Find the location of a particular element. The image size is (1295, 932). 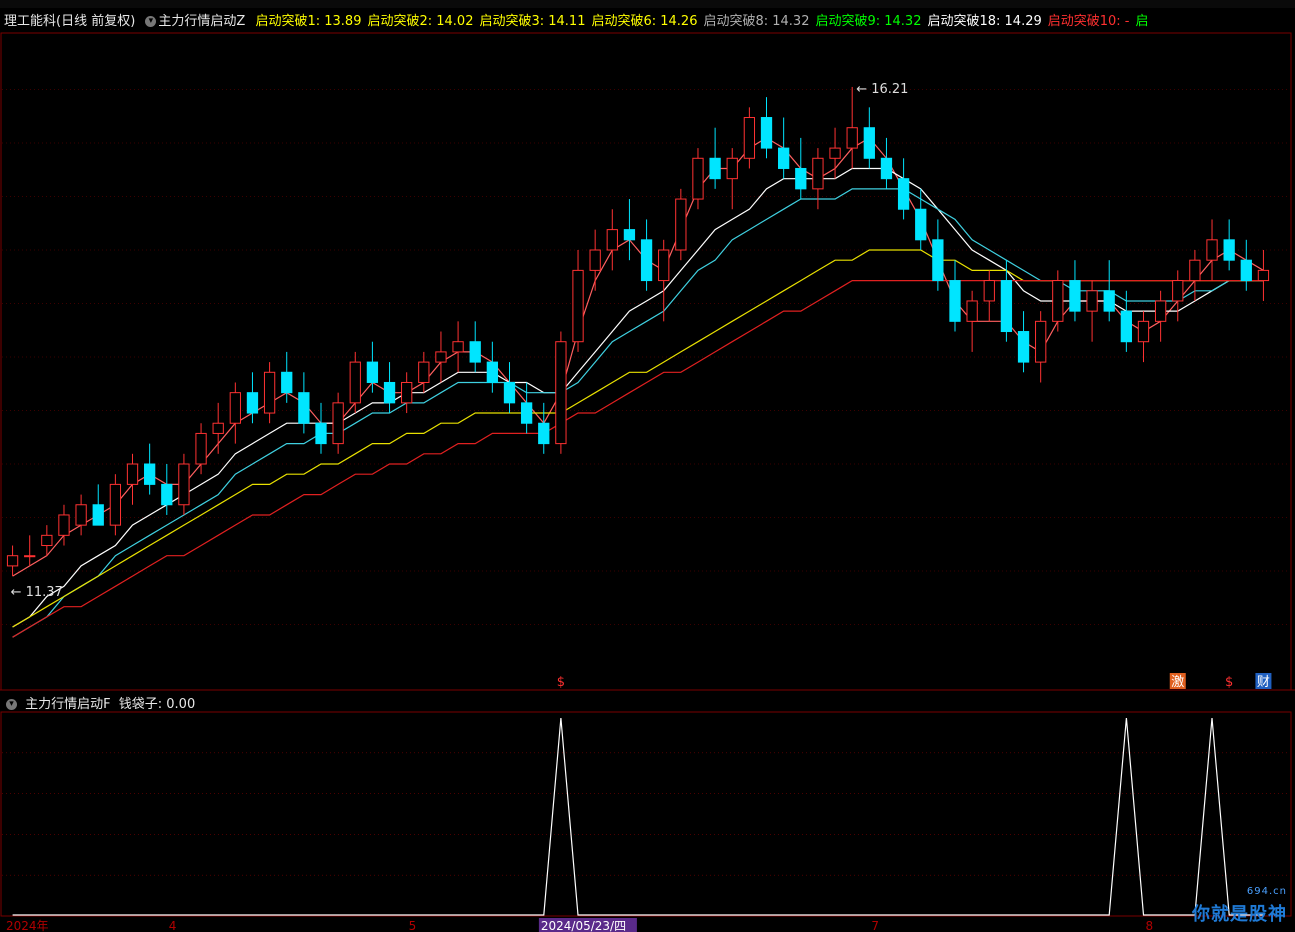

signal-marker-2: 财 is located at coordinates (1263, 682).